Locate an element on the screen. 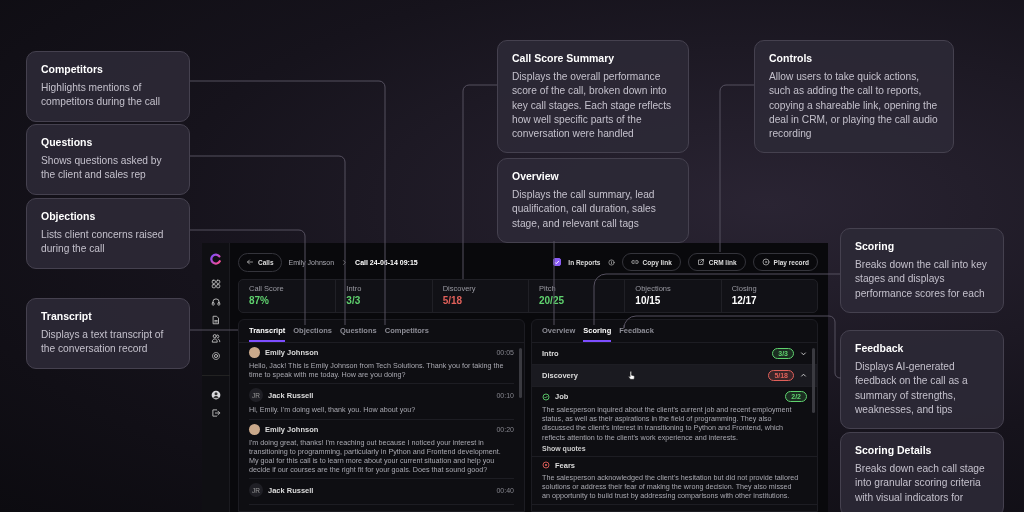 The image size is (1024, 512). info-icon is located at coordinates (611, 262).